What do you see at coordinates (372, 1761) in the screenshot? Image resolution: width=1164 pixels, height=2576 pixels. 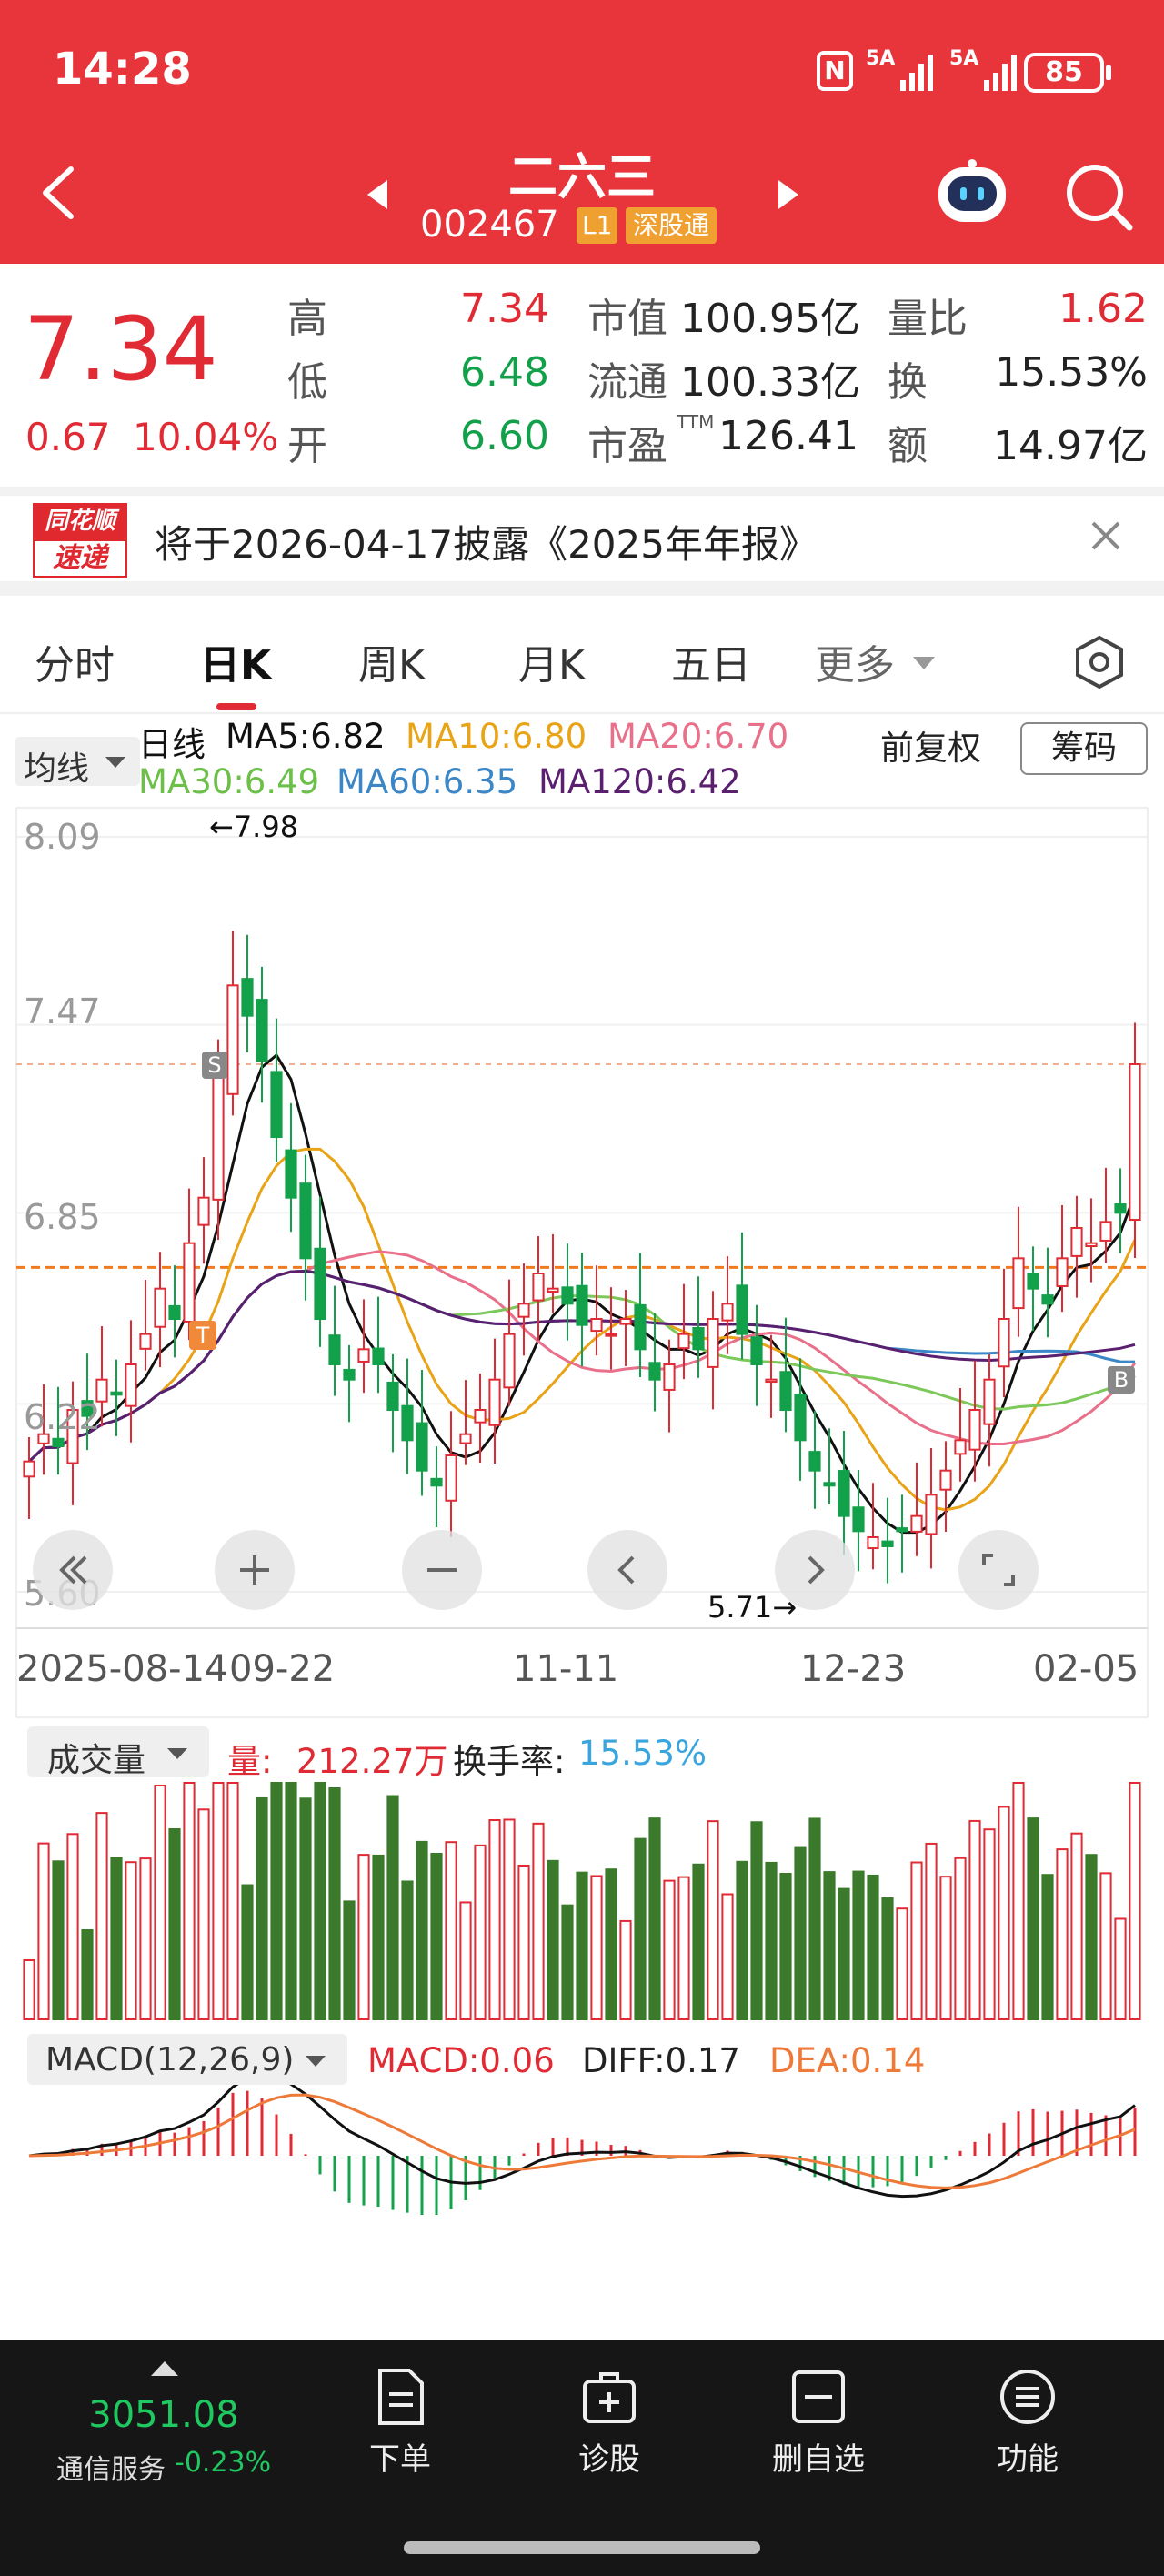 I see `volume-value: 212.27万` at bounding box center [372, 1761].